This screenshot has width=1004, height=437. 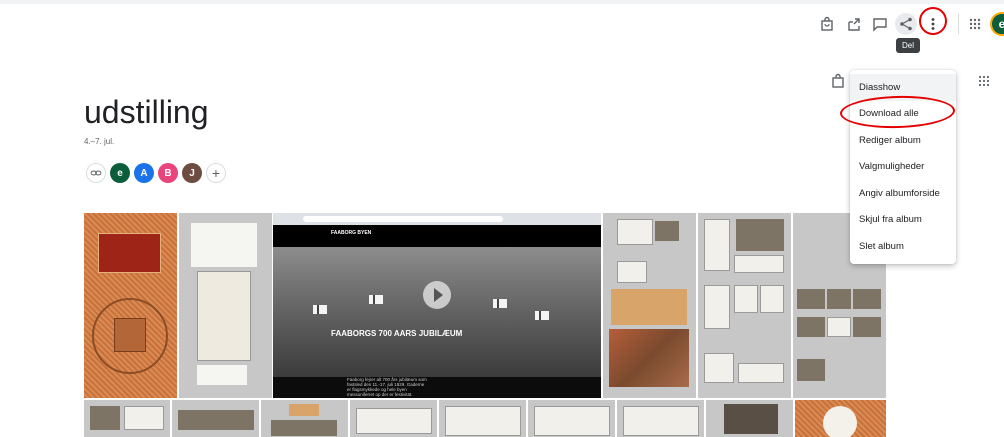 What do you see at coordinates (437, 387) in the screenshot?
I see `website-footer` at bounding box center [437, 387].